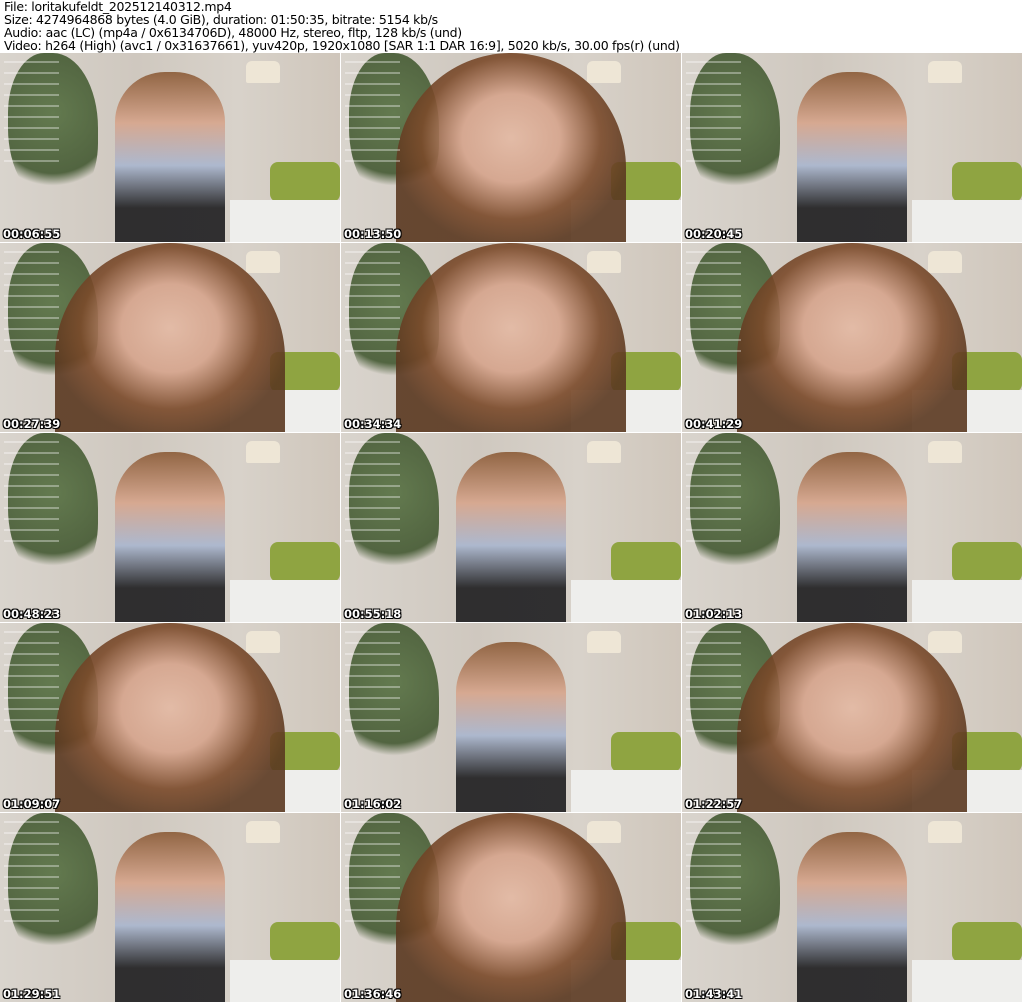 The width and height of the screenshot is (1024, 1003). I want to click on thumbnail-timestamp: 01:16:02, so click(373, 804).